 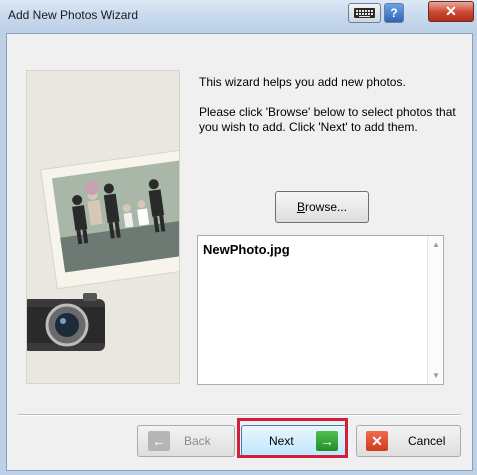 I want to click on close-icon: ✕, so click(x=451, y=11).